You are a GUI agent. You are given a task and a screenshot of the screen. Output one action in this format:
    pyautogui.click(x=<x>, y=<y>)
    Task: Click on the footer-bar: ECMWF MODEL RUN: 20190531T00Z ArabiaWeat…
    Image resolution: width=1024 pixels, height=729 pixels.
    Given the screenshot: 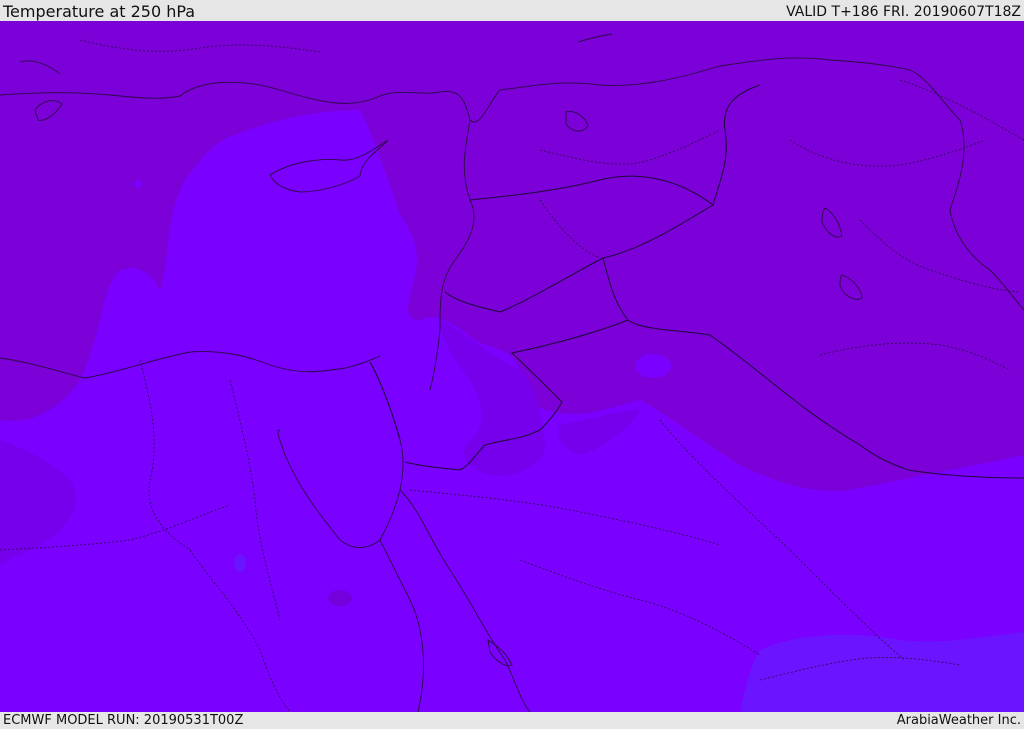 What is the action you would take?
    pyautogui.click(x=512, y=720)
    